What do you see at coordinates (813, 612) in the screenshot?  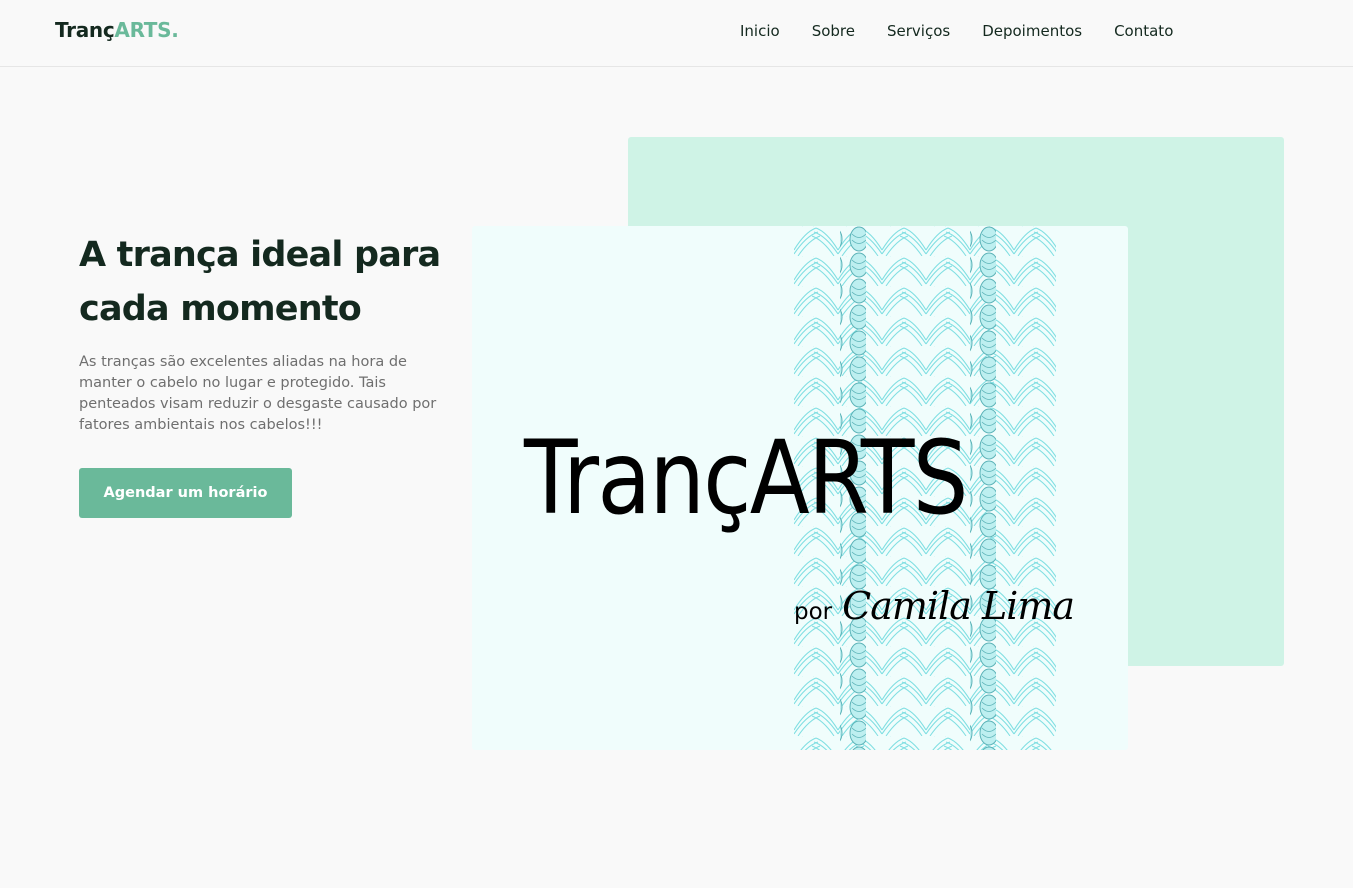 I see `byline-por: por` at bounding box center [813, 612].